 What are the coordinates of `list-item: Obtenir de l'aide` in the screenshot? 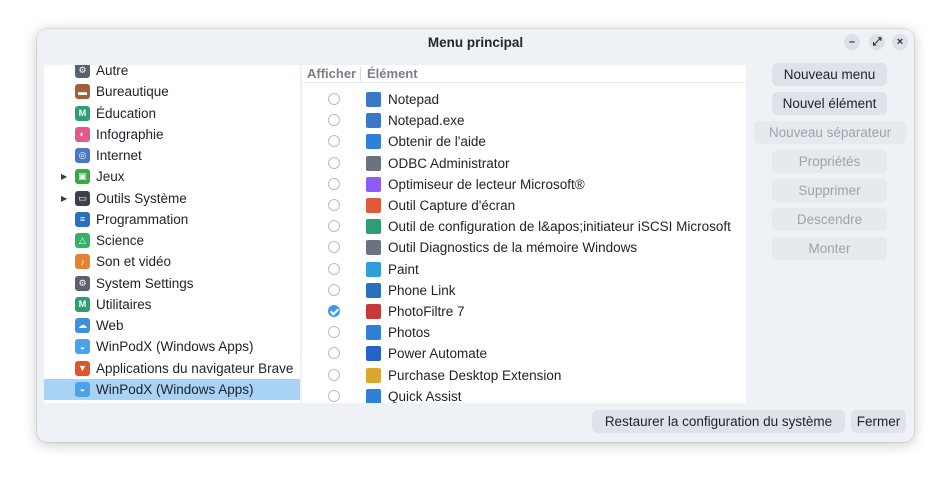 It's located at (524, 141).